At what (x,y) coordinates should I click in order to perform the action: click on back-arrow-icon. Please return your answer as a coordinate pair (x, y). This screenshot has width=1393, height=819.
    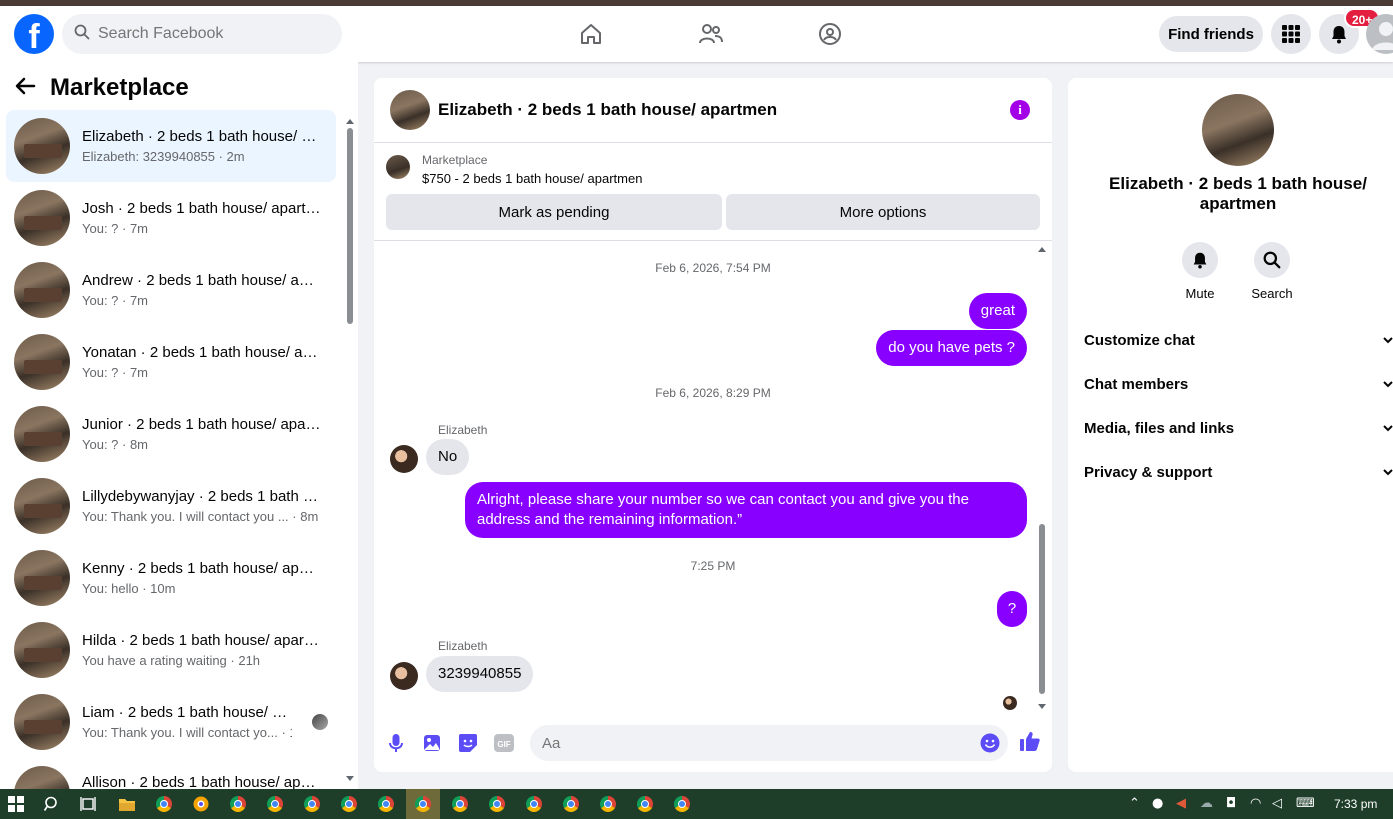
    Looking at the image, I should click on (25, 88).